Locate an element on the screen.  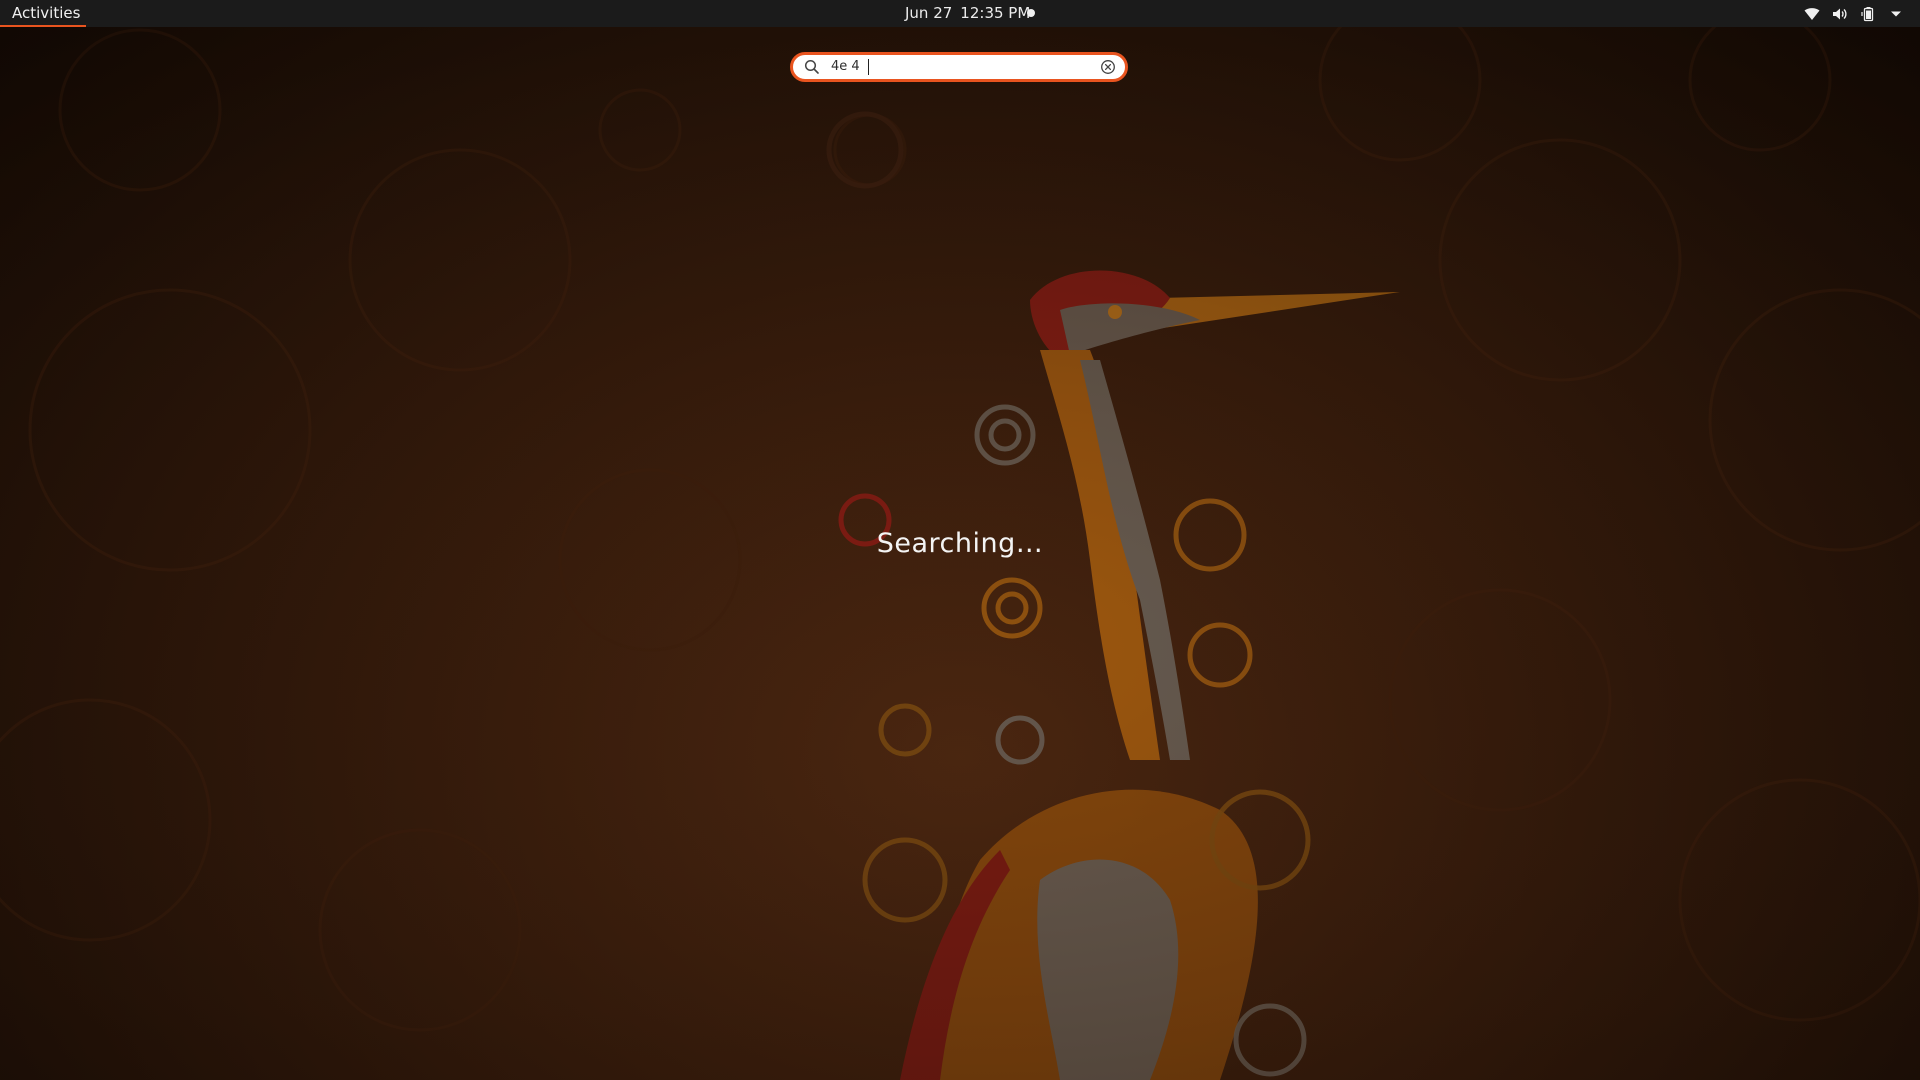
top-bar: Activities Jun 27 12:35 PM is located at coordinates (960, 13).